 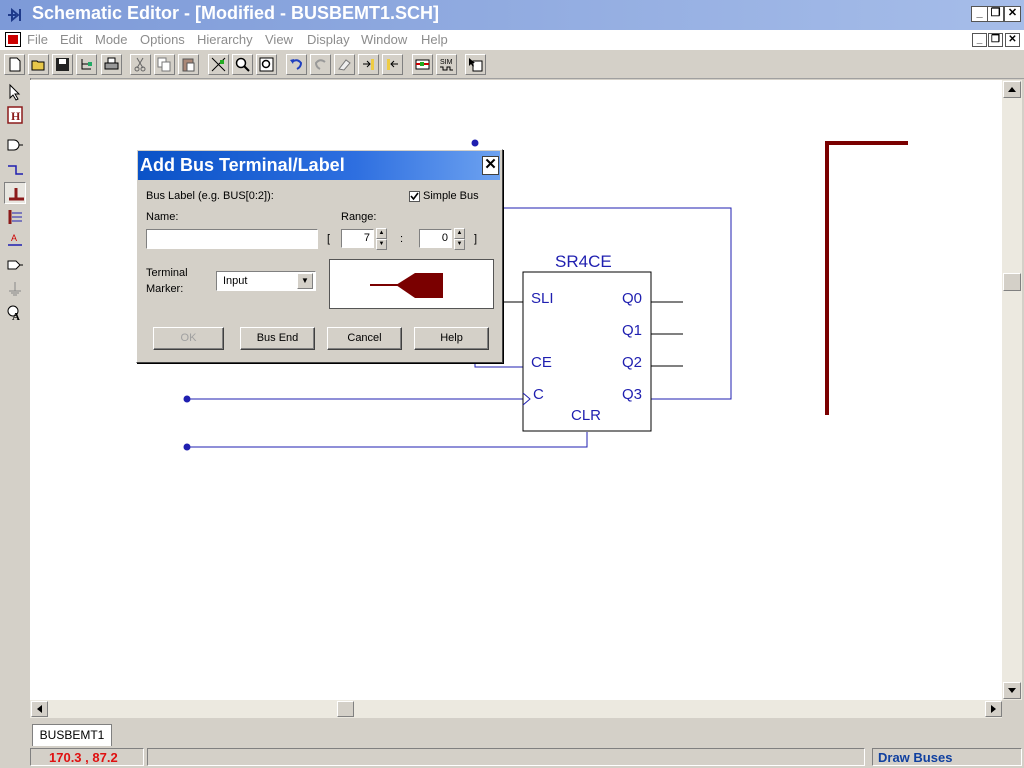 What do you see at coordinates (140, 64) in the screenshot?
I see `cut-icon` at bounding box center [140, 64].